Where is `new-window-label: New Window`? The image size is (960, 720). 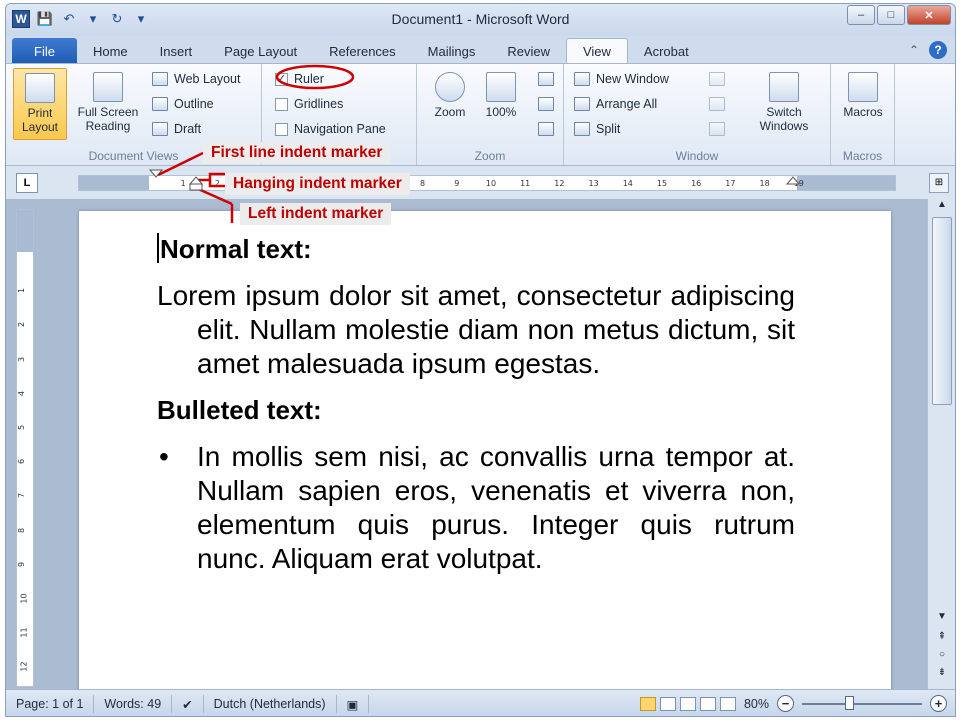
new-window-label: New Window is located at coordinates (632, 79).